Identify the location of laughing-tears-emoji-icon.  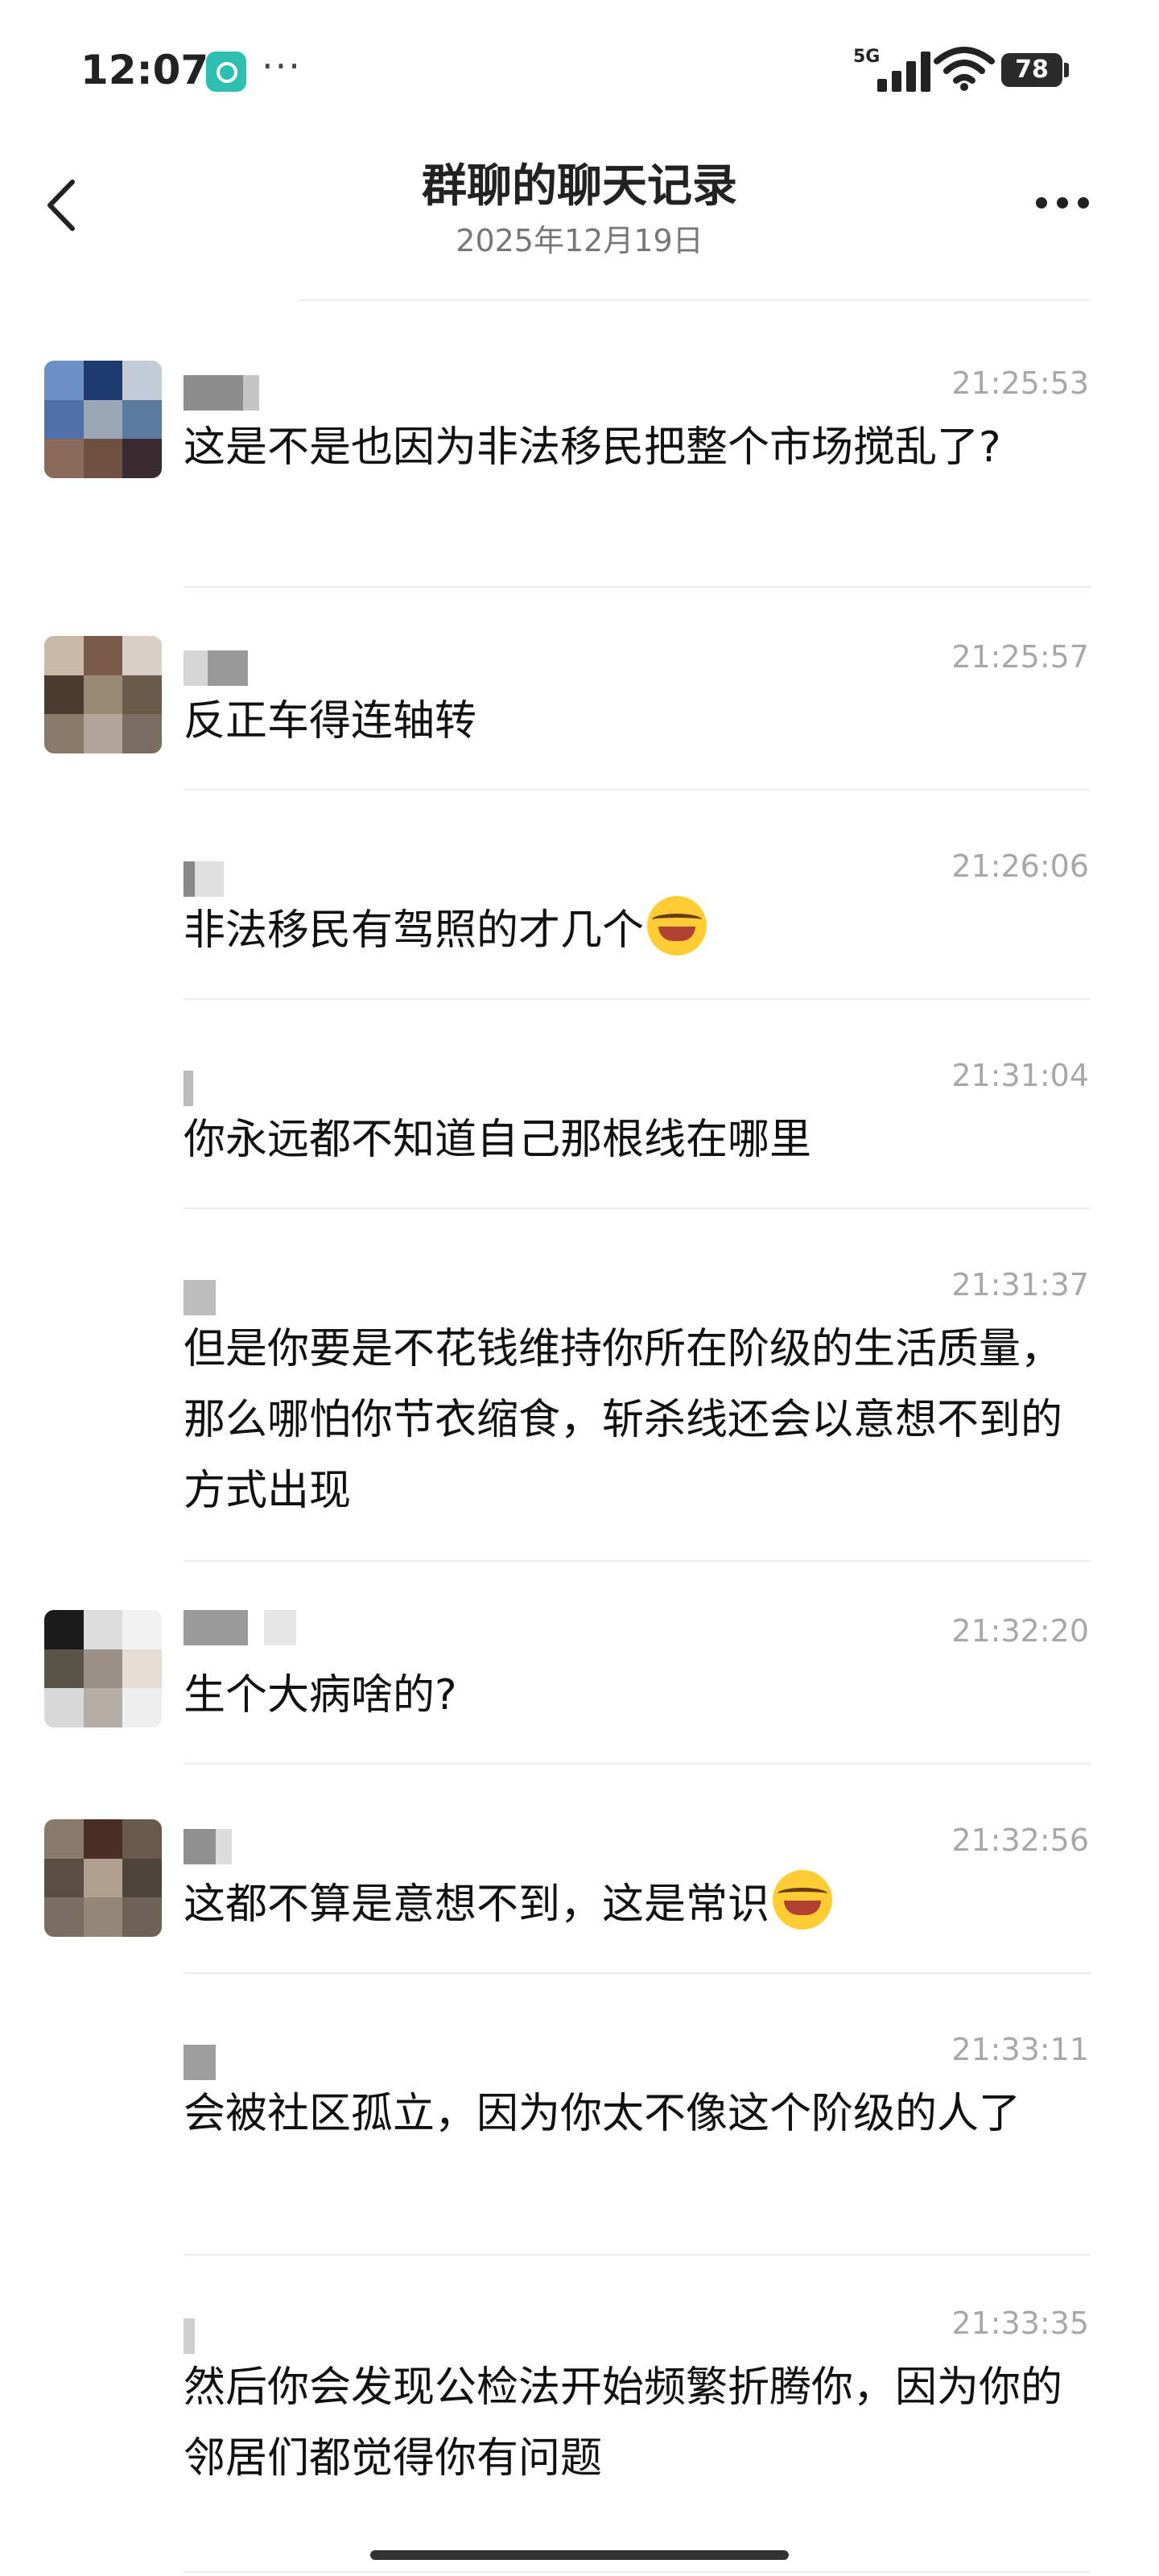
(677, 926).